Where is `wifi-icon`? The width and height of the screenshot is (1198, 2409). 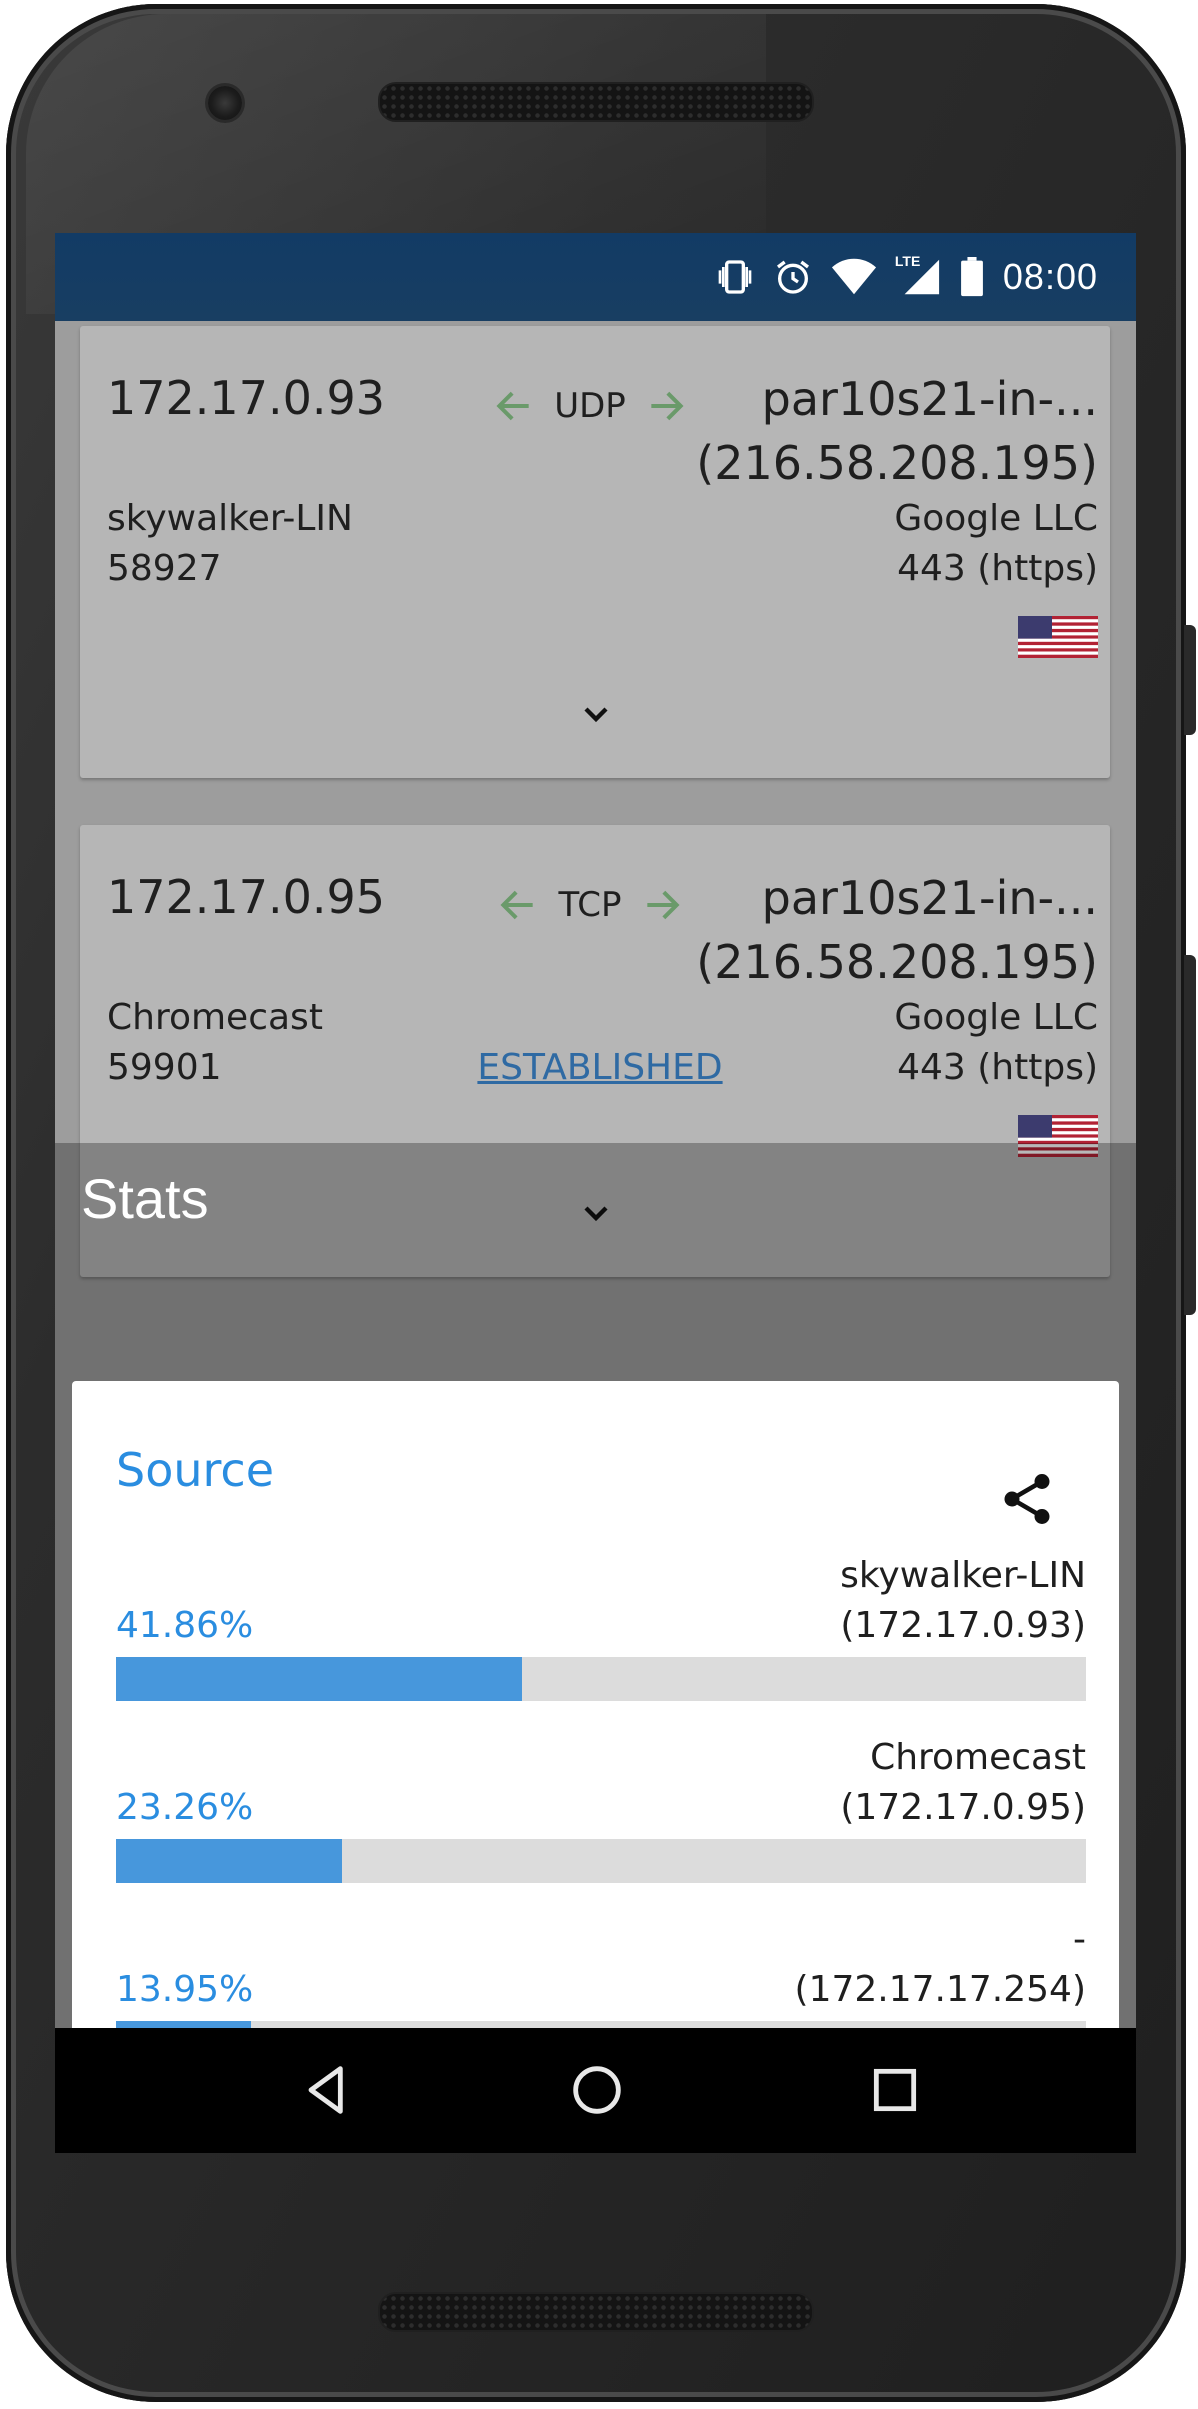
wifi-icon is located at coordinates (853, 276).